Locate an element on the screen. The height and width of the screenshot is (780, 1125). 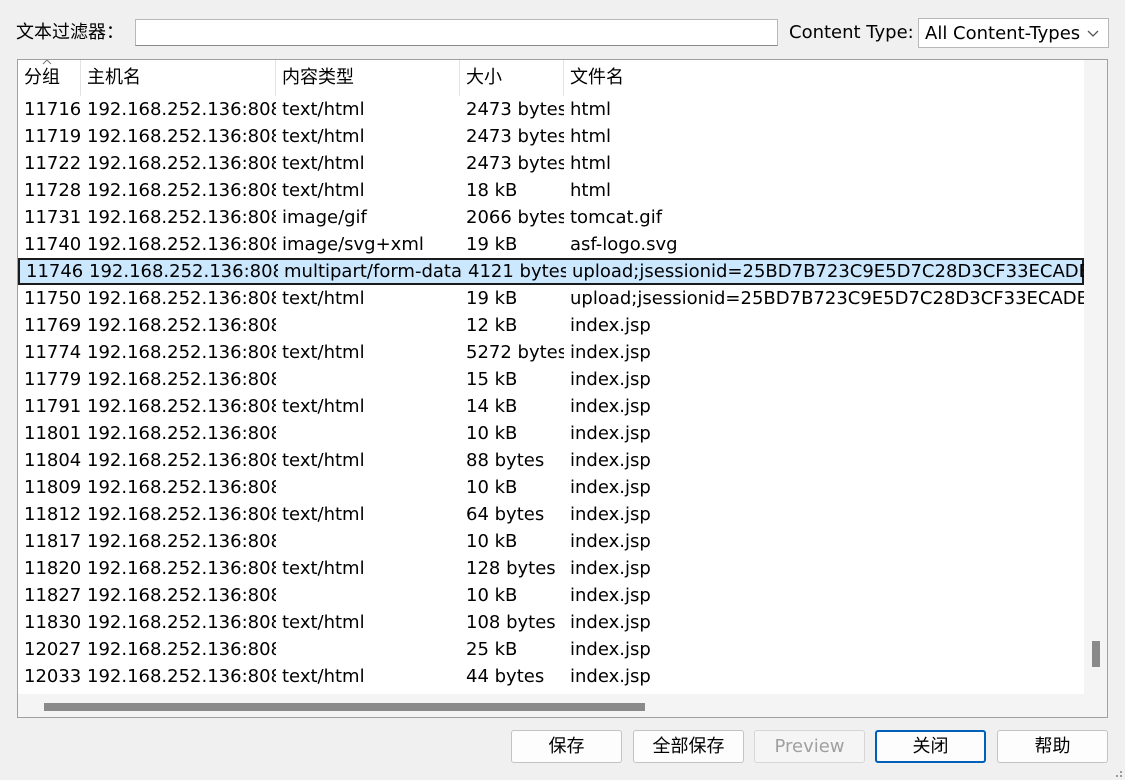
cell-group: 11740 is located at coordinates (52, 244).